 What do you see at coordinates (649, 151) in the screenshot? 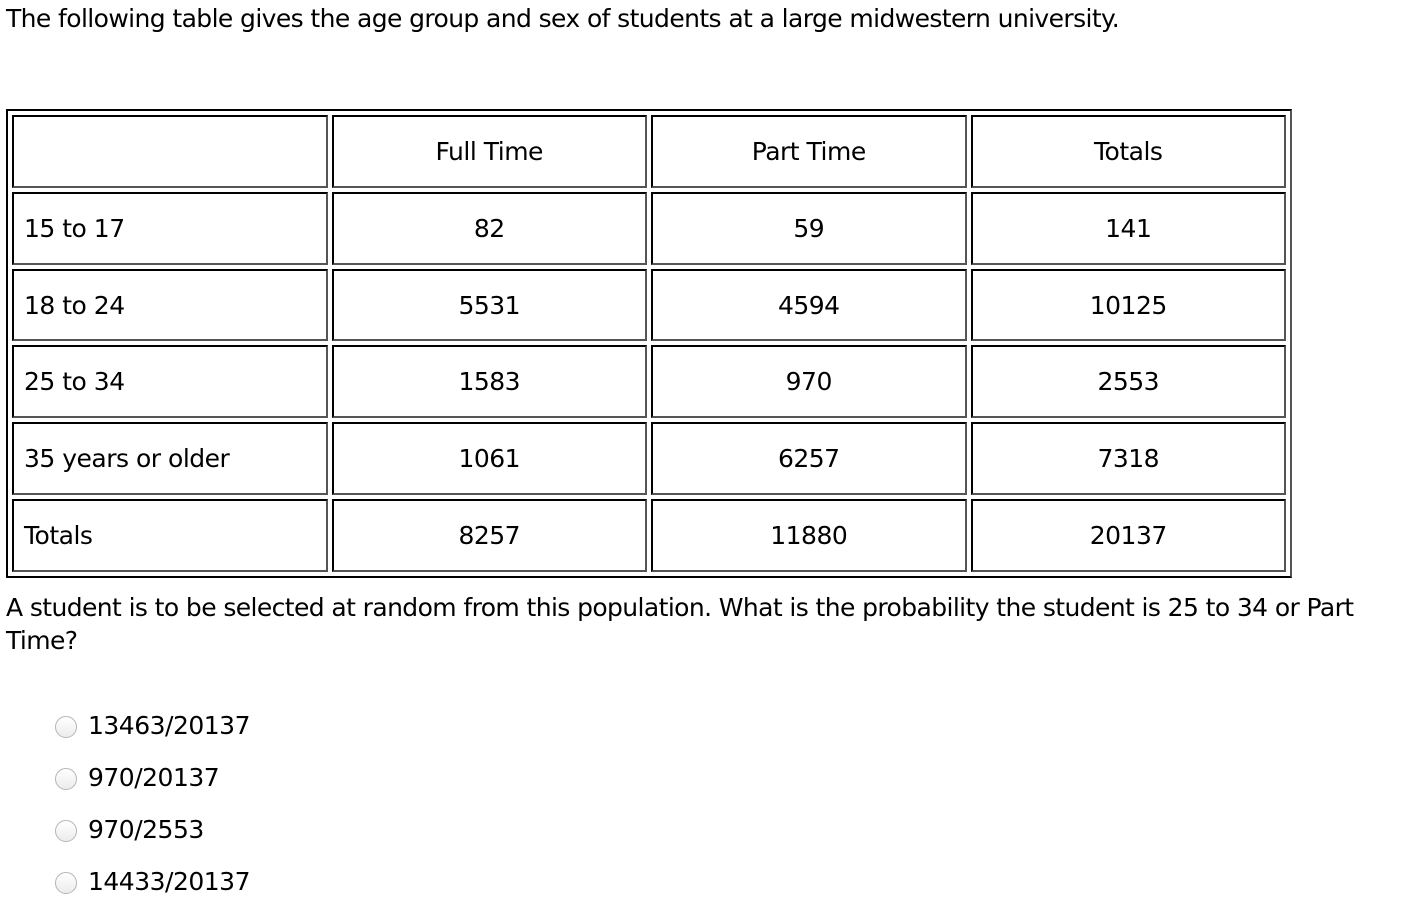
I see `table-header-row: Full Time Part Time Totals` at bounding box center [649, 151].